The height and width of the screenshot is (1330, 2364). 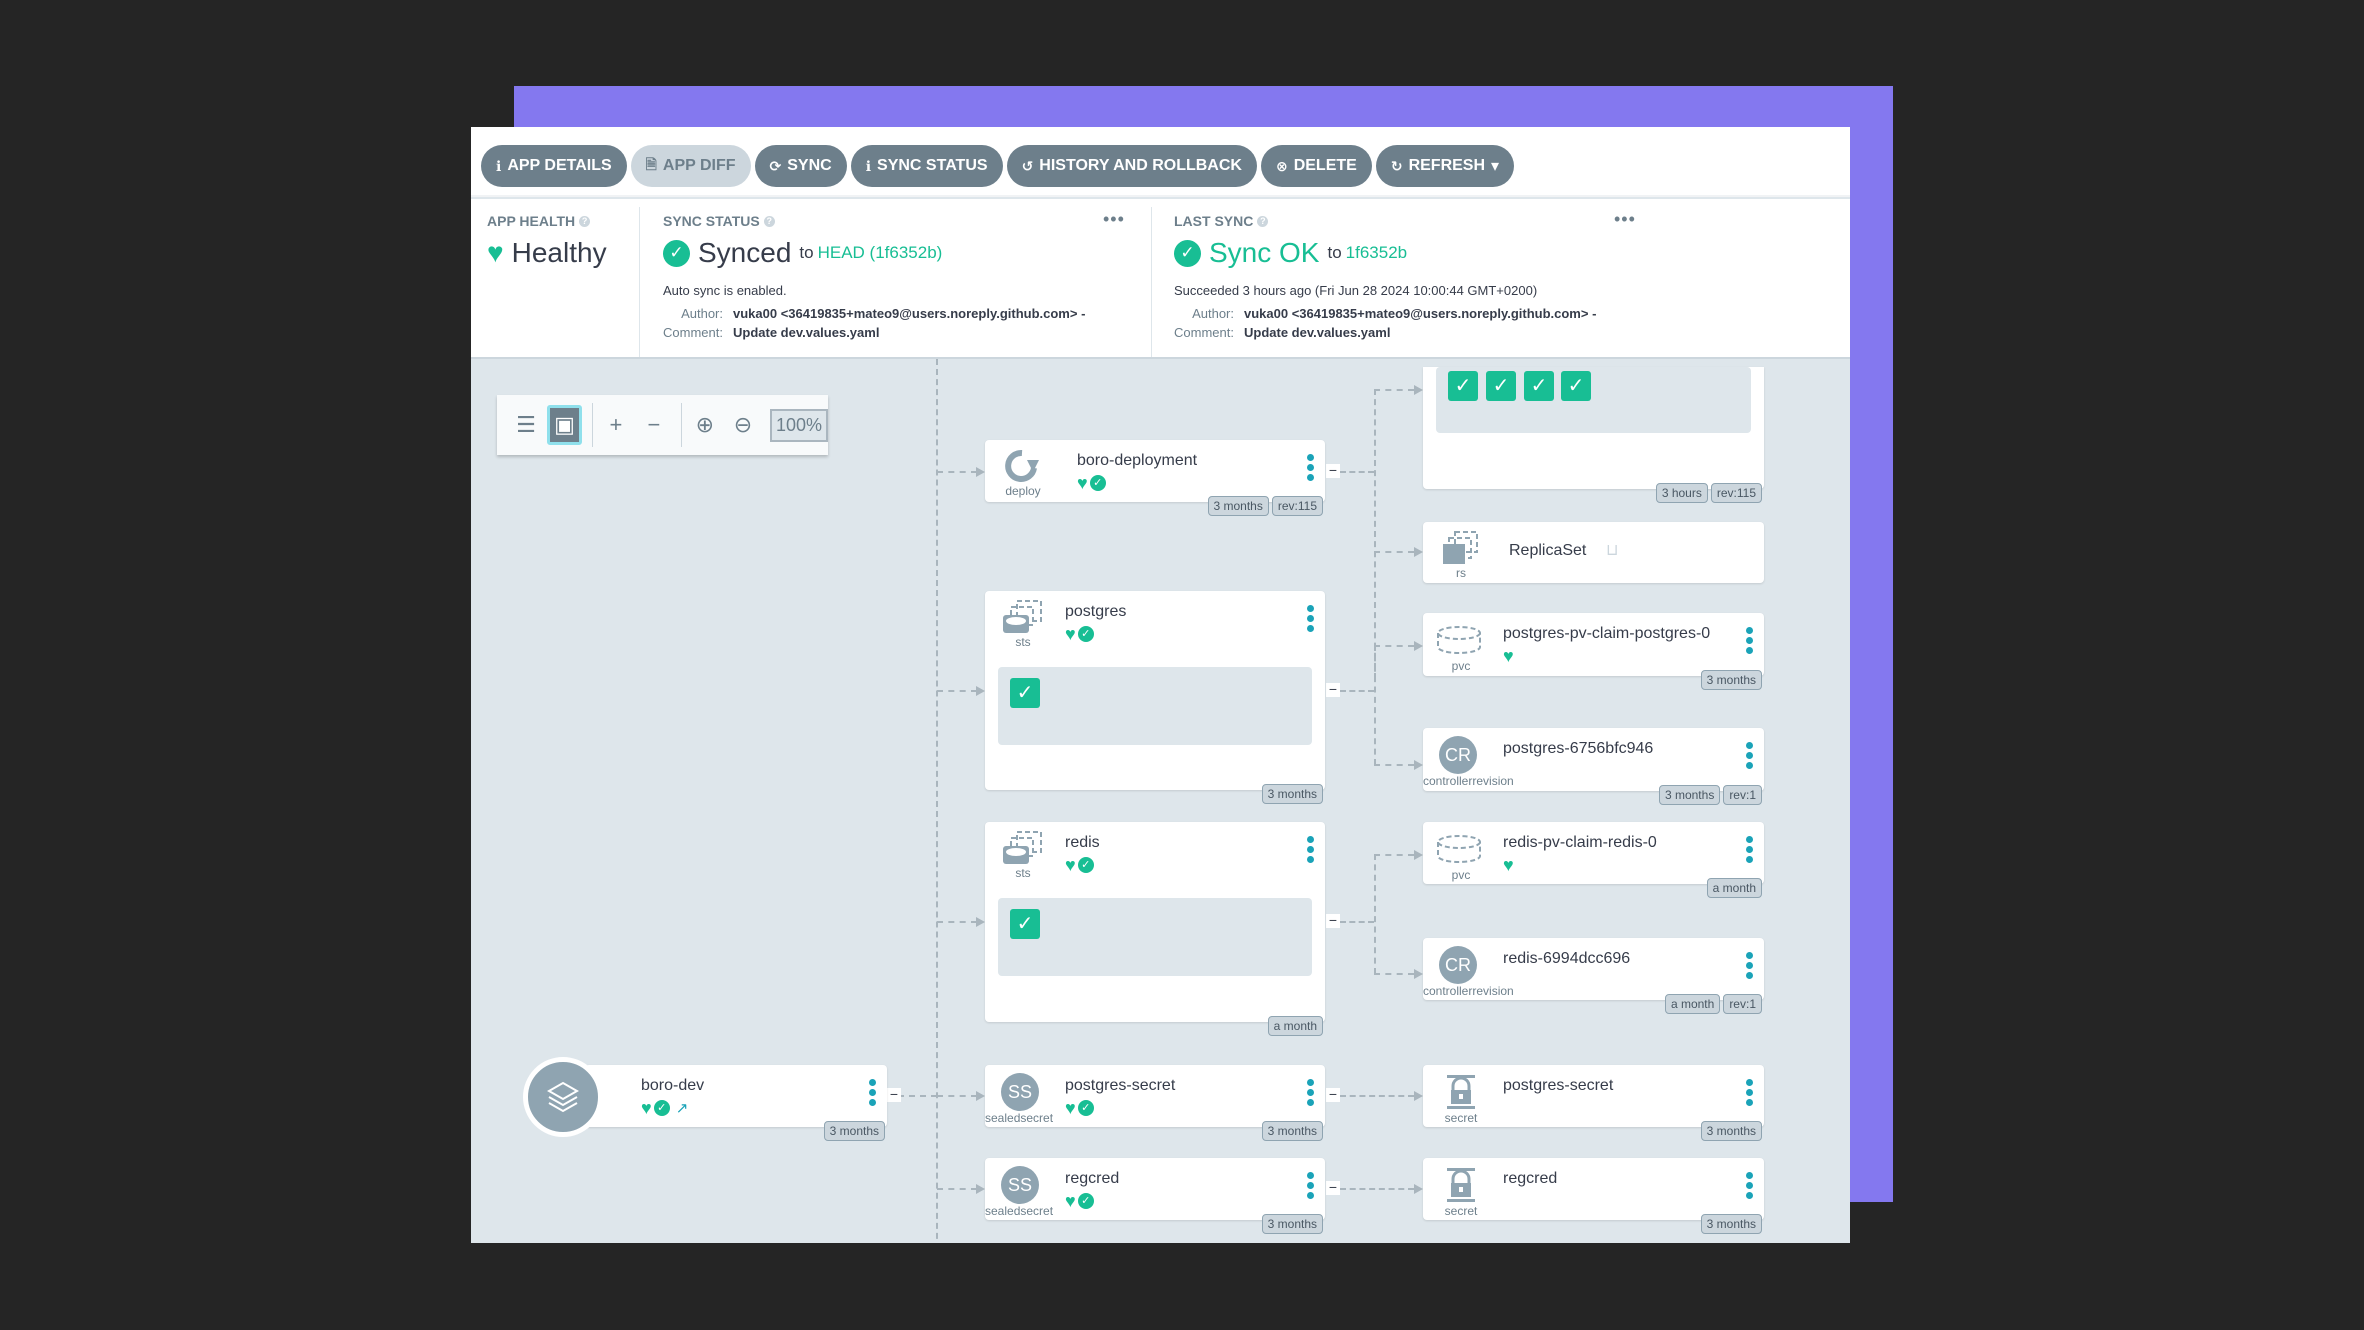 What do you see at coordinates (1316, 166) in the screenshot?
I see `delete-button: ⊗ DELETE` at bounding box center [1316, 166].